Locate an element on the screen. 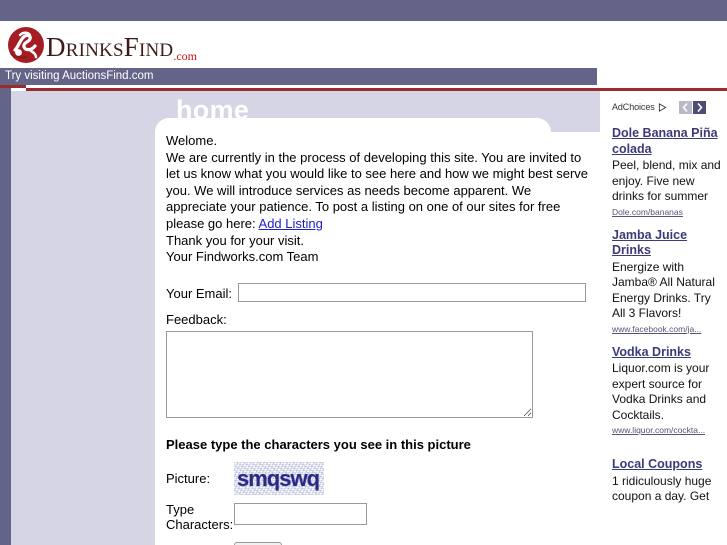 The width and height of the screenshot is (727, 545). promo-nav-bar: Try visiting AuctionsFind.com is located at coordinates (298, 76).